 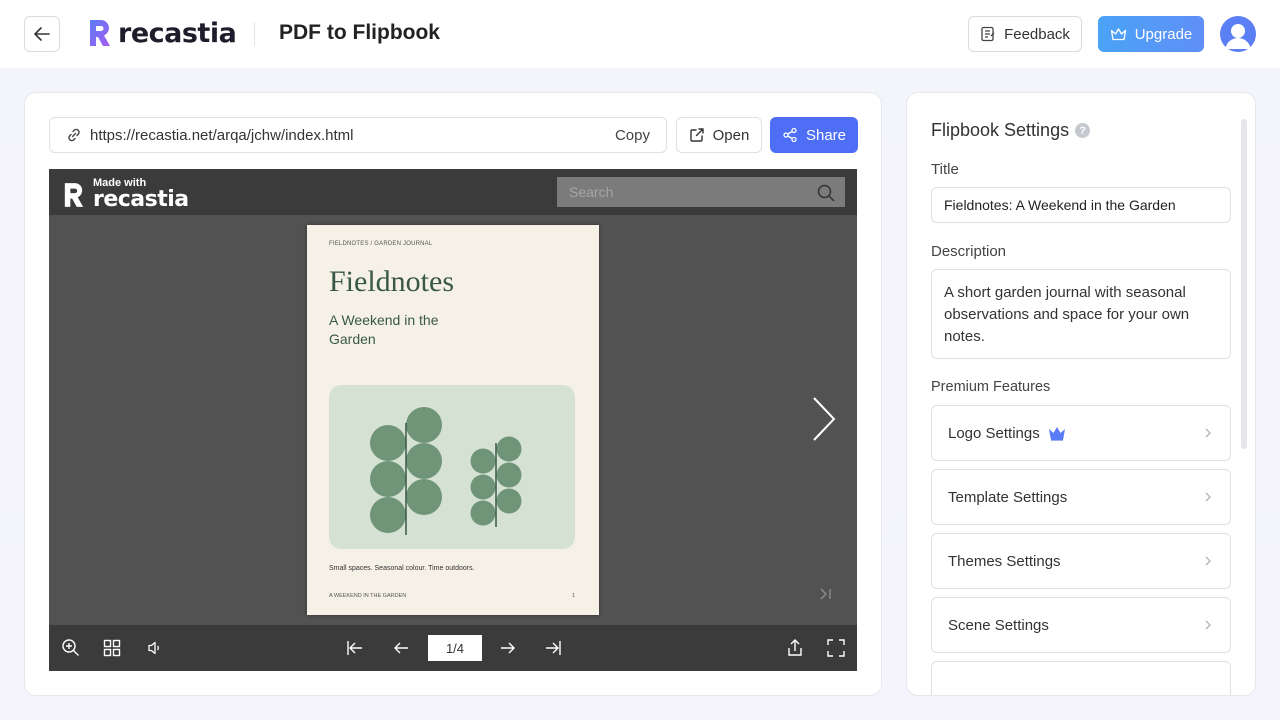 What do you see at coordinates (141, 199) in the screenshot?
I see `made-with-brand: recastia` at bounding box center [141, 199].